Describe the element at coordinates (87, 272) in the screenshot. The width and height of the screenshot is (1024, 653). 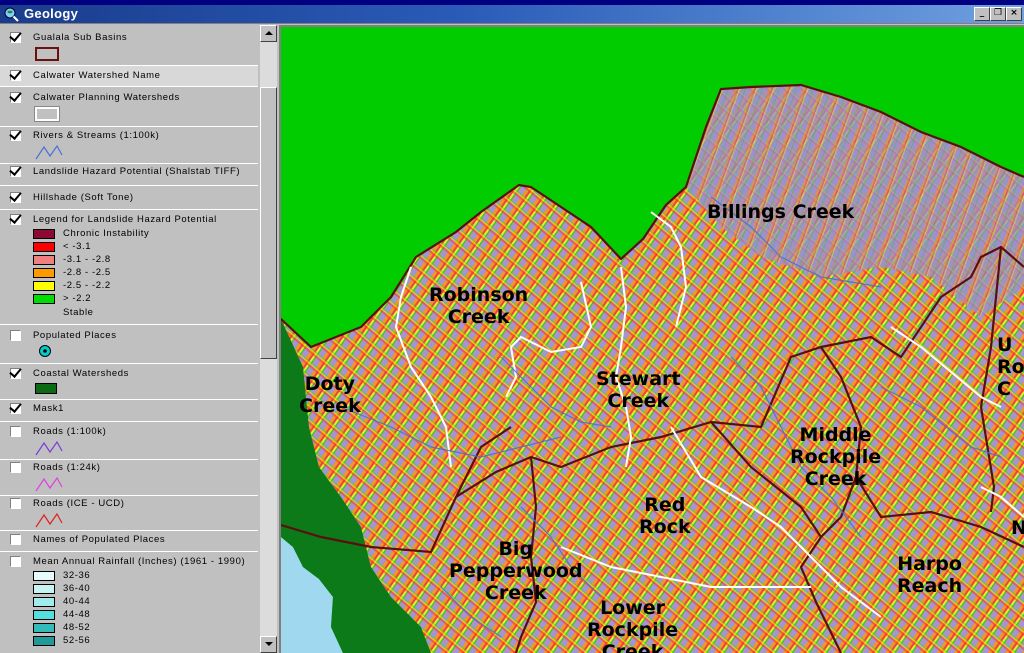
I see `legend-label: -2.8 - -2.5` at that location.